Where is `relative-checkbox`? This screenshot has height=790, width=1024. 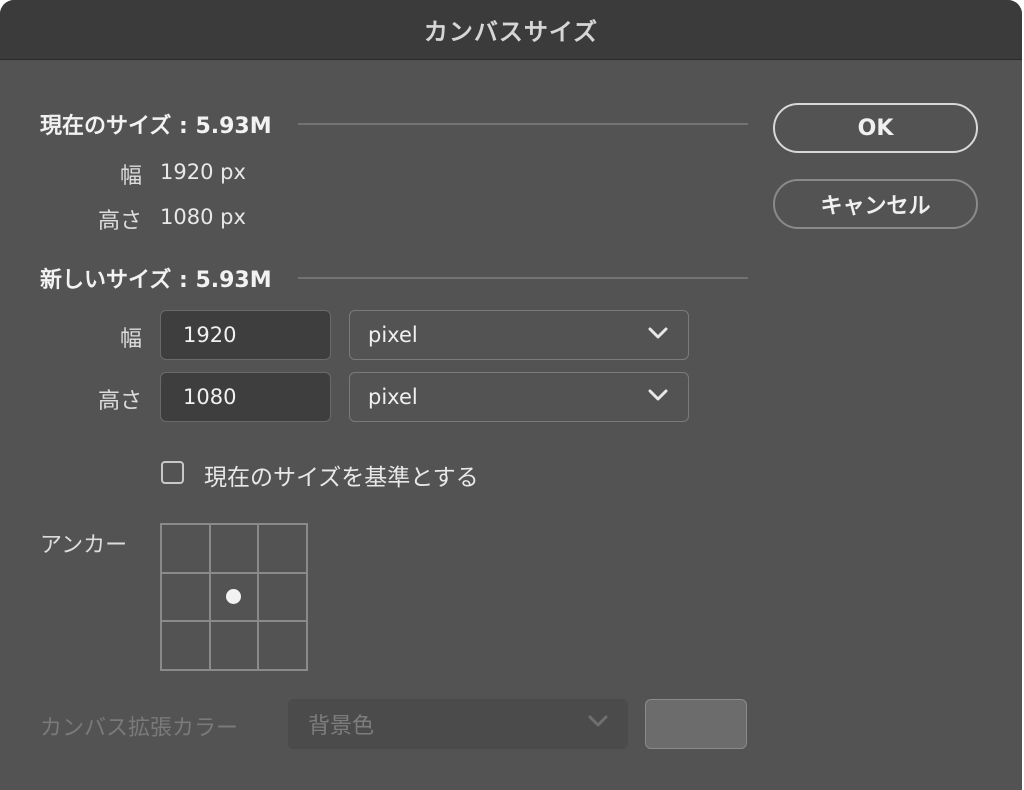 relative-checkbox is located at coordinates (172, 472).